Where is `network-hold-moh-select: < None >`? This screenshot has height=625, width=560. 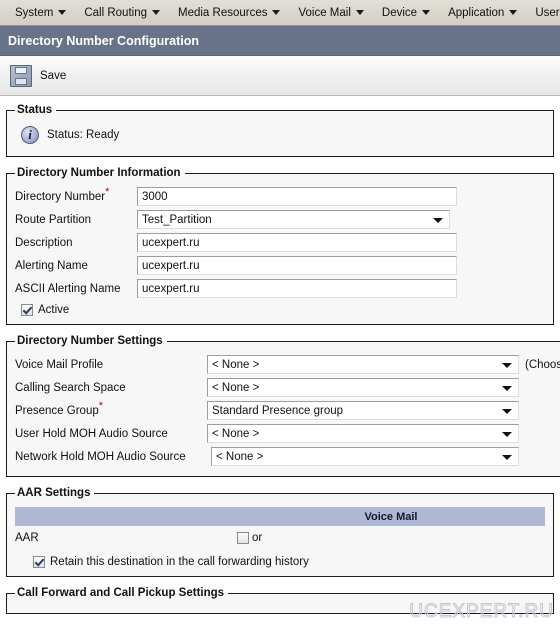 network-hold-moh-select: < None > is located at coordinates (365, 456).